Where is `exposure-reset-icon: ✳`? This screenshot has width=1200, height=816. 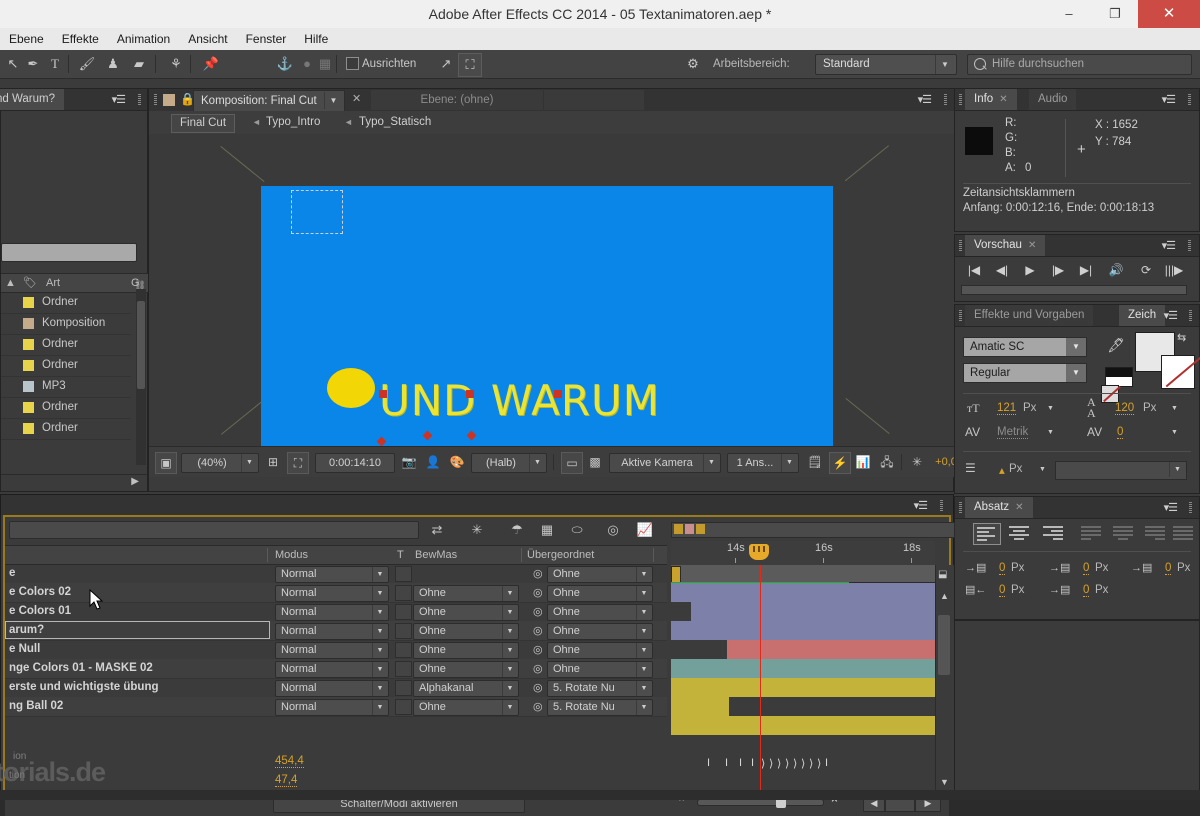
exposure-reset-icon: ✳ is located at coordinates (917, 462).